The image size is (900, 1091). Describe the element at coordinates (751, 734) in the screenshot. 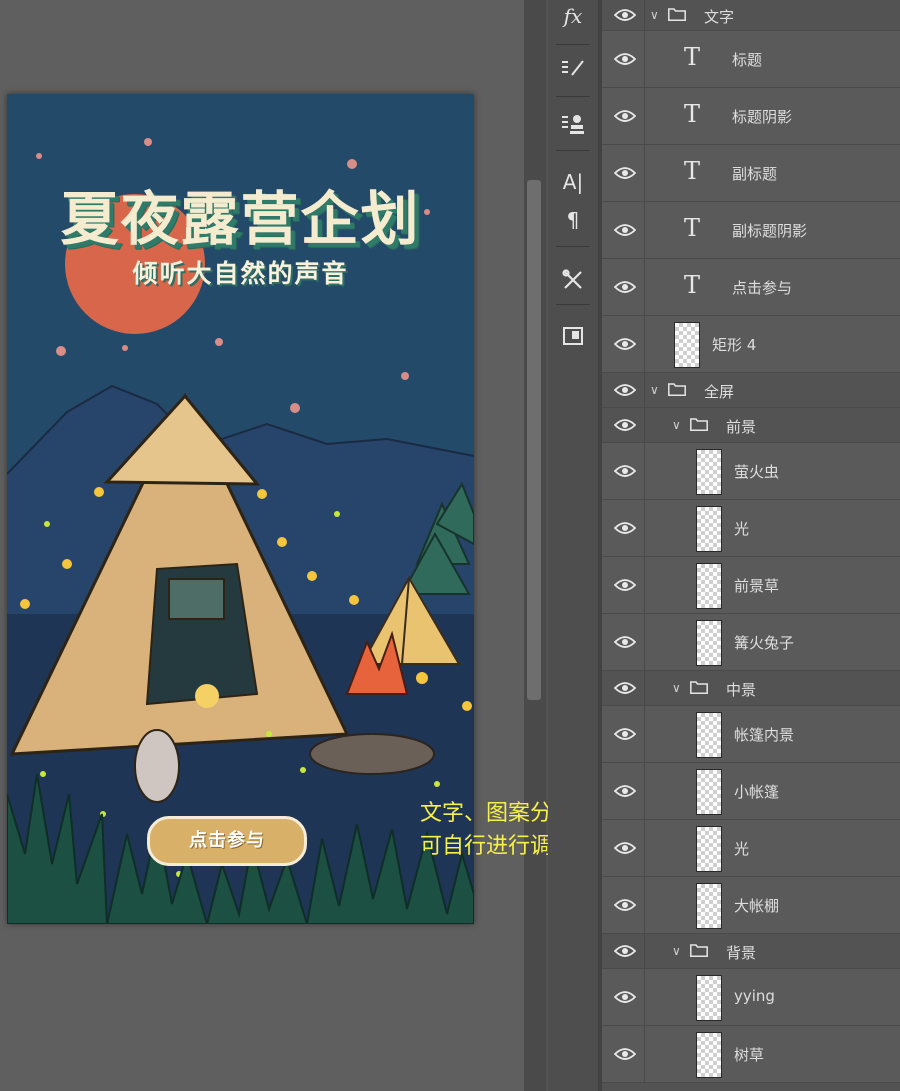

I see `layer-tent-interior: 帐篷内景` at that location.